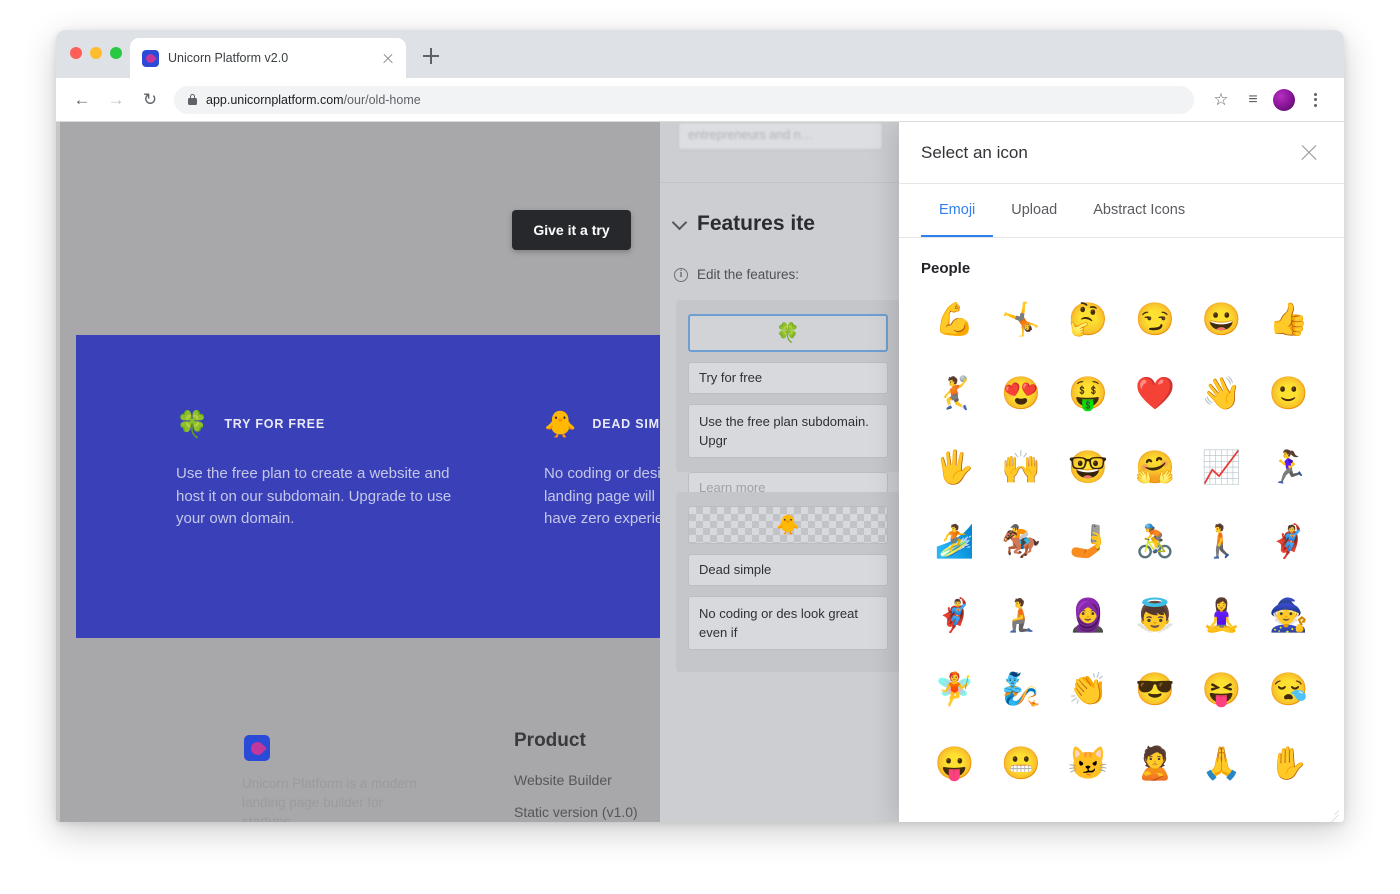 The height and width of the screenshot is (894, 1400). What do you see at coordinates (1155, 541) in the screenshot?
I see `person-biking-icon: 🚴` at bounding box center [1155, 541].